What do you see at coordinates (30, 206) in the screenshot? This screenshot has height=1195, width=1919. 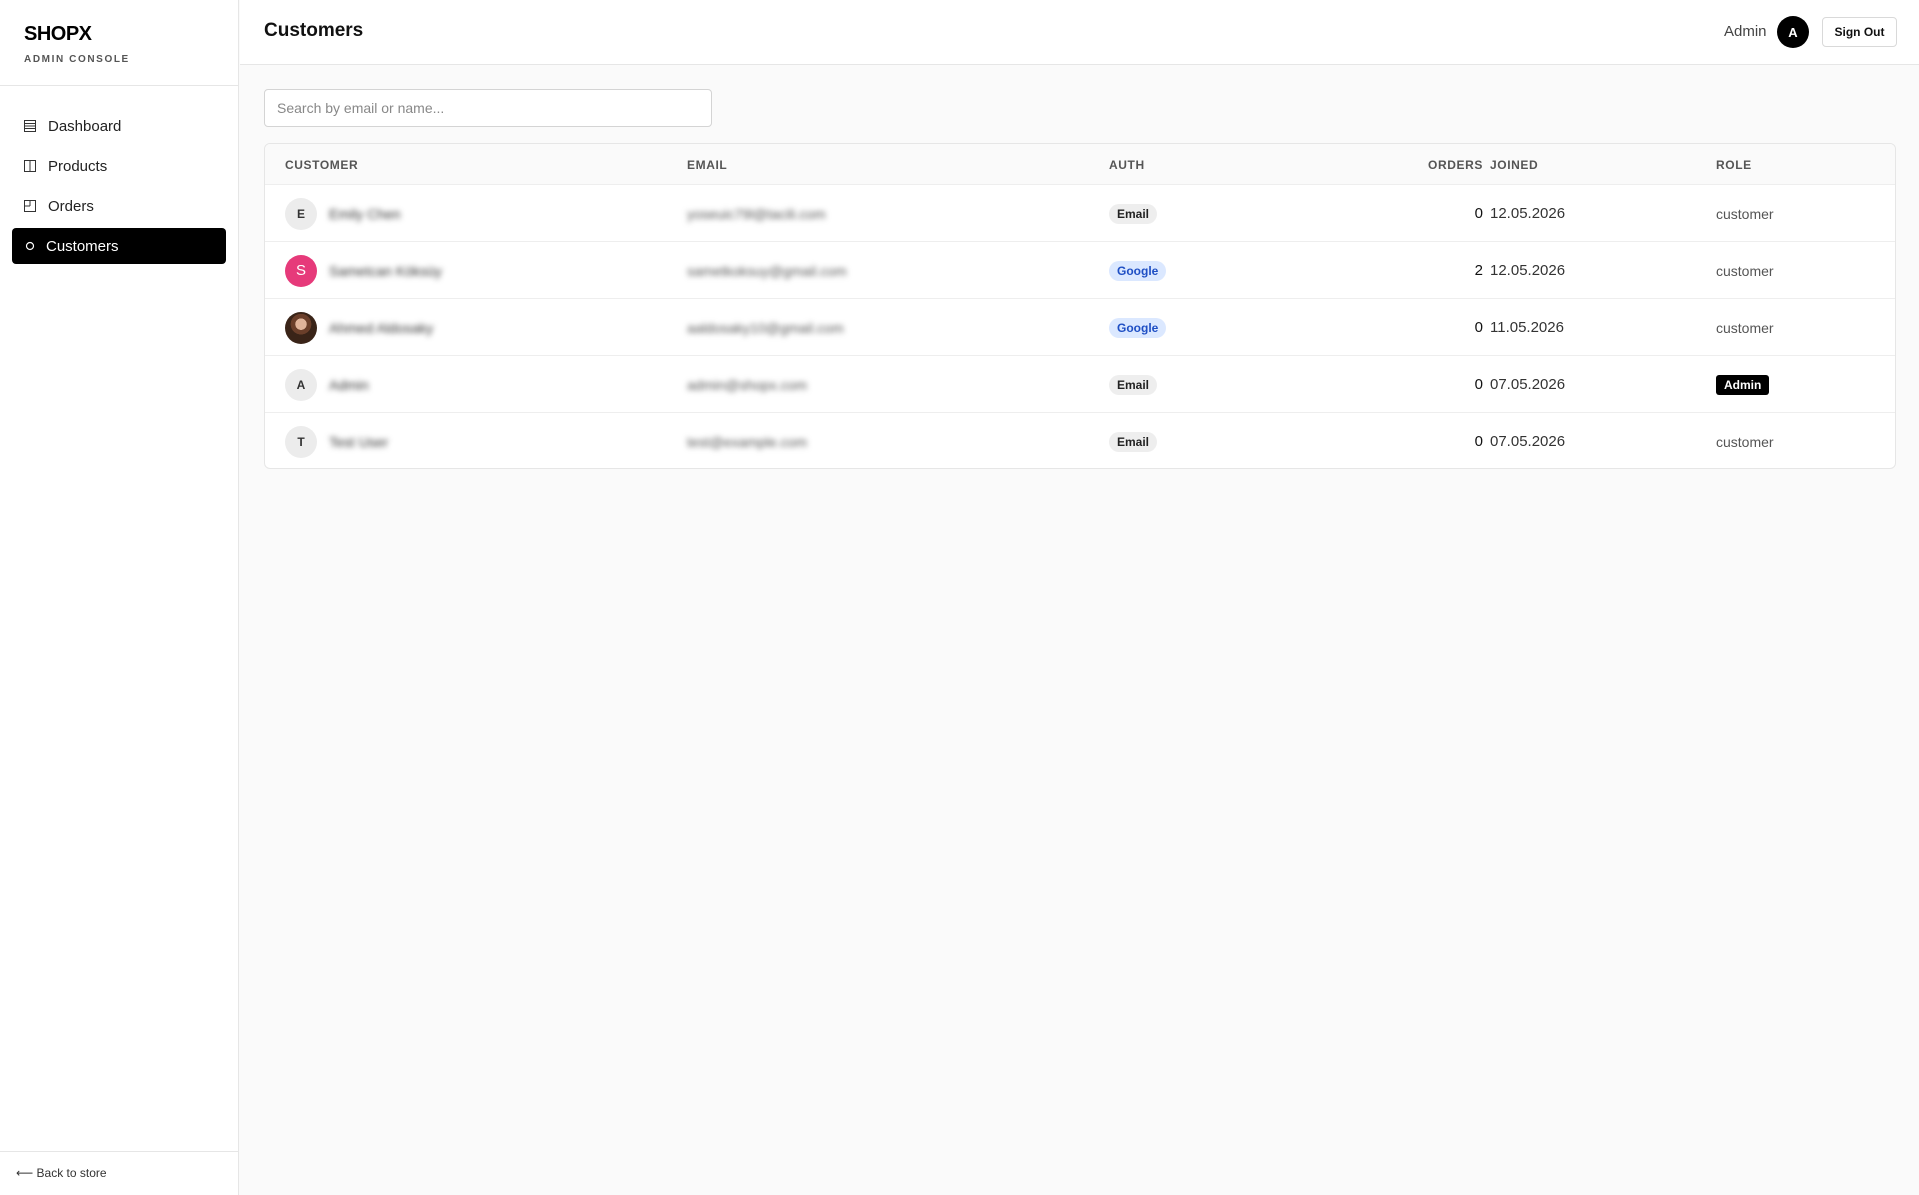 I see `receipt-icon` at bounding box center [30, 206].